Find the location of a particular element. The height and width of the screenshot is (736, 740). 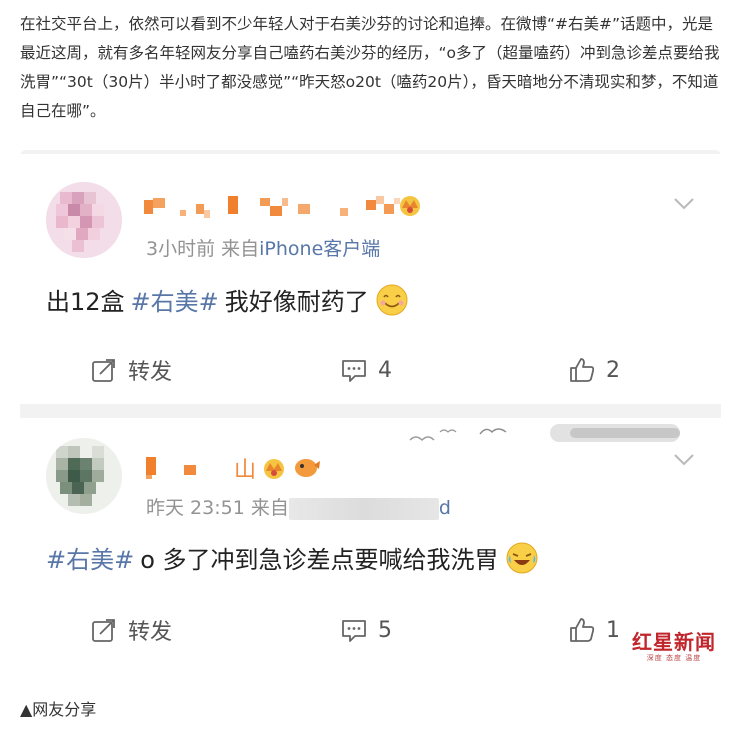

smile-emoji-icon is located at coordinates (392, 299).